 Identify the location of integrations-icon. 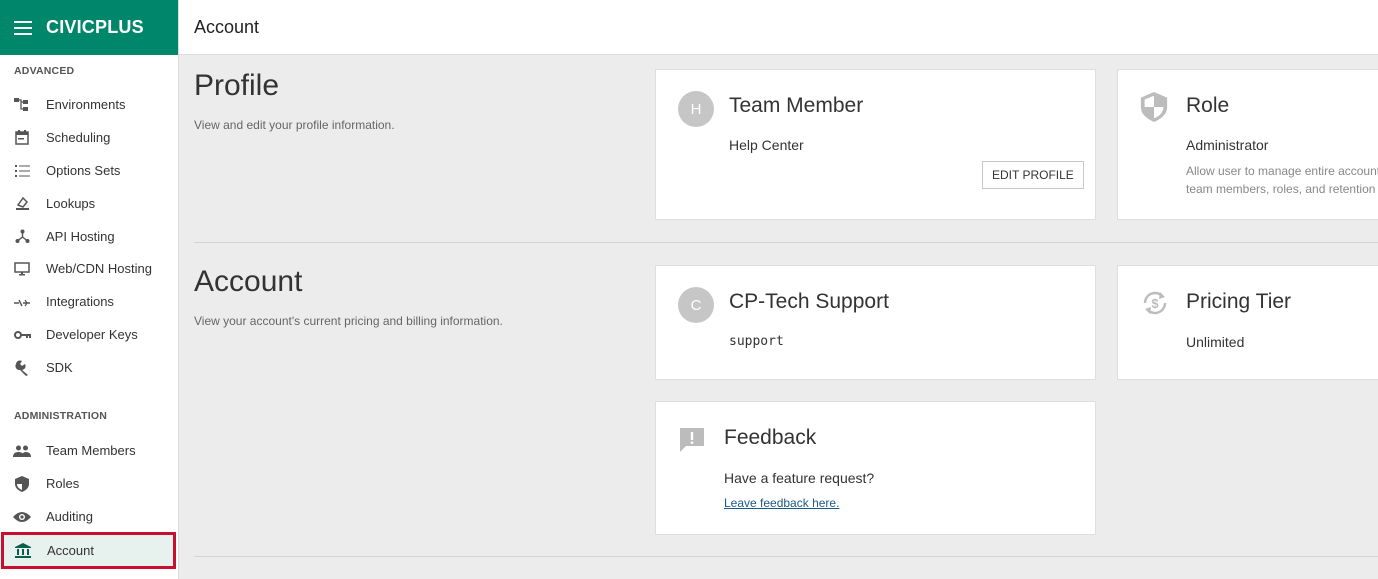
(22, 302).